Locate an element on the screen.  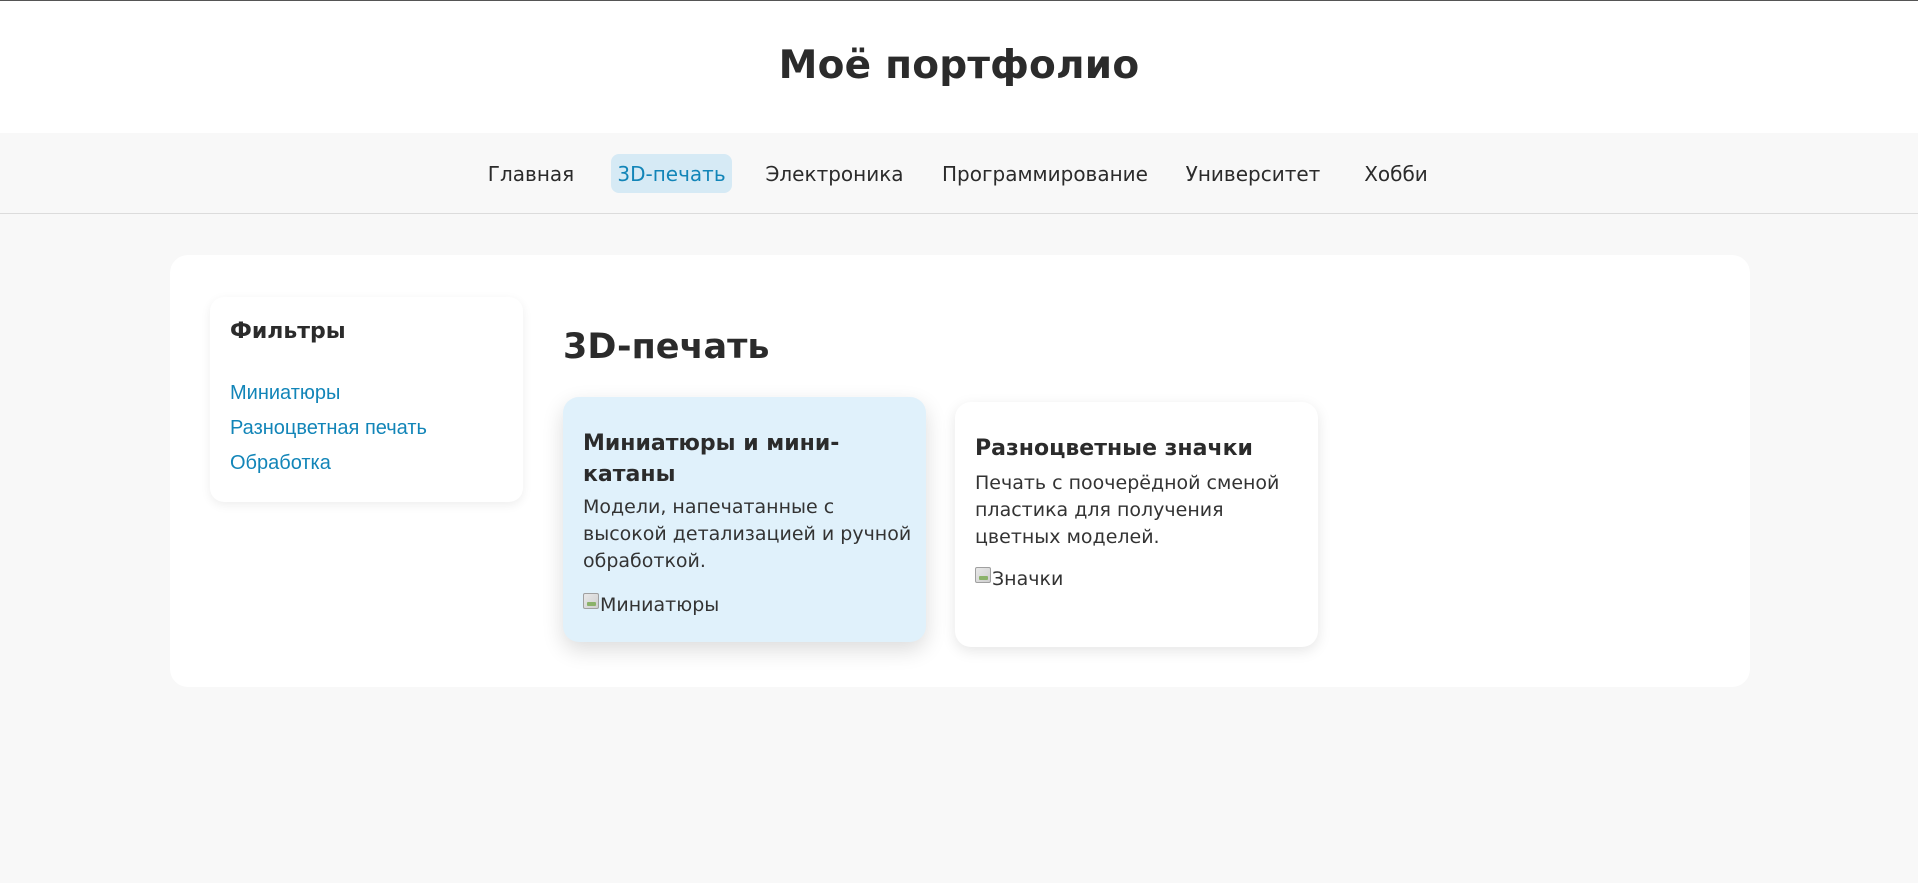
page-title: Моё портфолио is located at coordinates (959, 65).